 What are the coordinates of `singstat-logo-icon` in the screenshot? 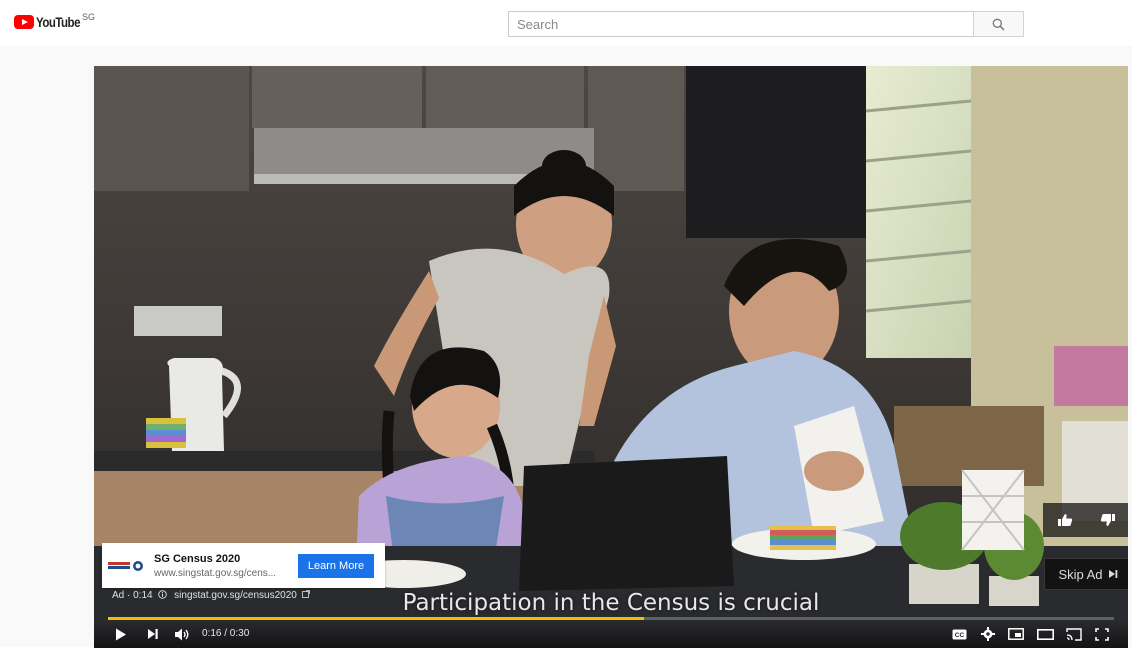 It's located at (128, 566).